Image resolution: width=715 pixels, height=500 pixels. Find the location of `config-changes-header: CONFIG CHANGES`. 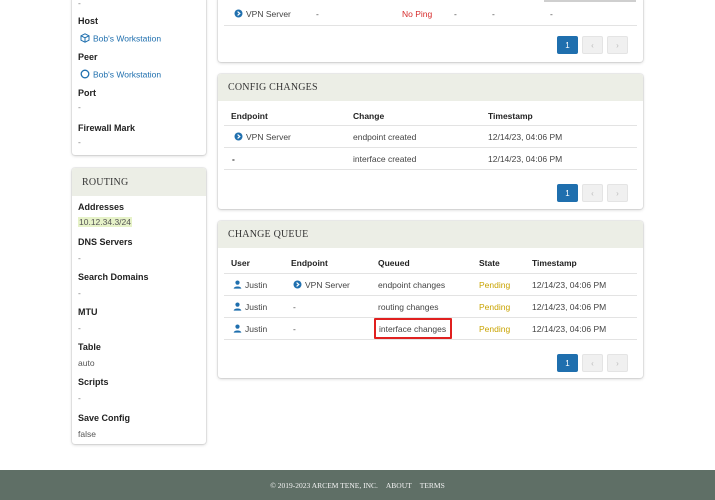

config-changes-header: CONFIG CHANGES is located at coordinates (430, 87).